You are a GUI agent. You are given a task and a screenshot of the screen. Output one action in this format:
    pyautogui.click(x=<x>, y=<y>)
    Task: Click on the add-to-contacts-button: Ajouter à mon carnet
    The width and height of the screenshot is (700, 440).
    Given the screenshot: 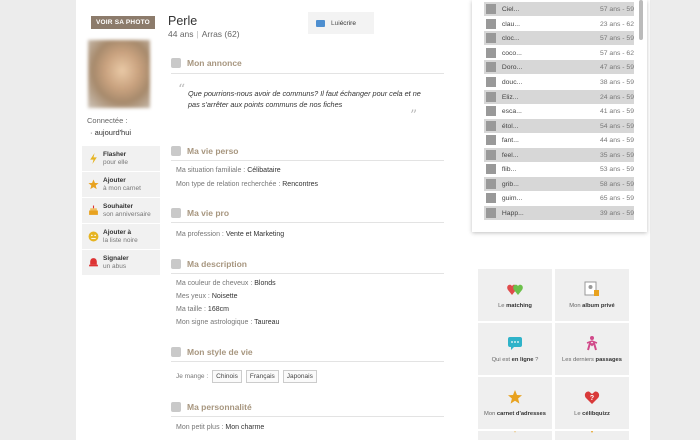 What is the action you would take?
    pyautogui.click(x=121, y=185)
    